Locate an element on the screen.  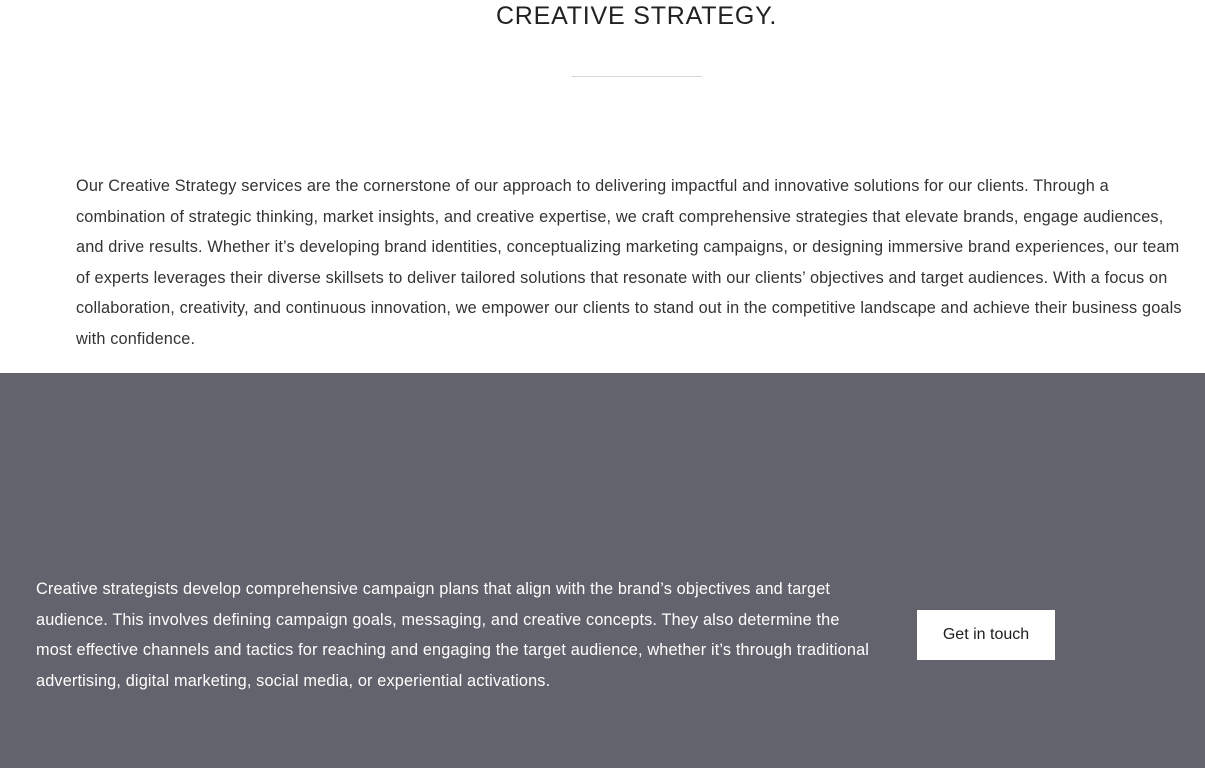
title-divider is located at coordinates (637, 76).